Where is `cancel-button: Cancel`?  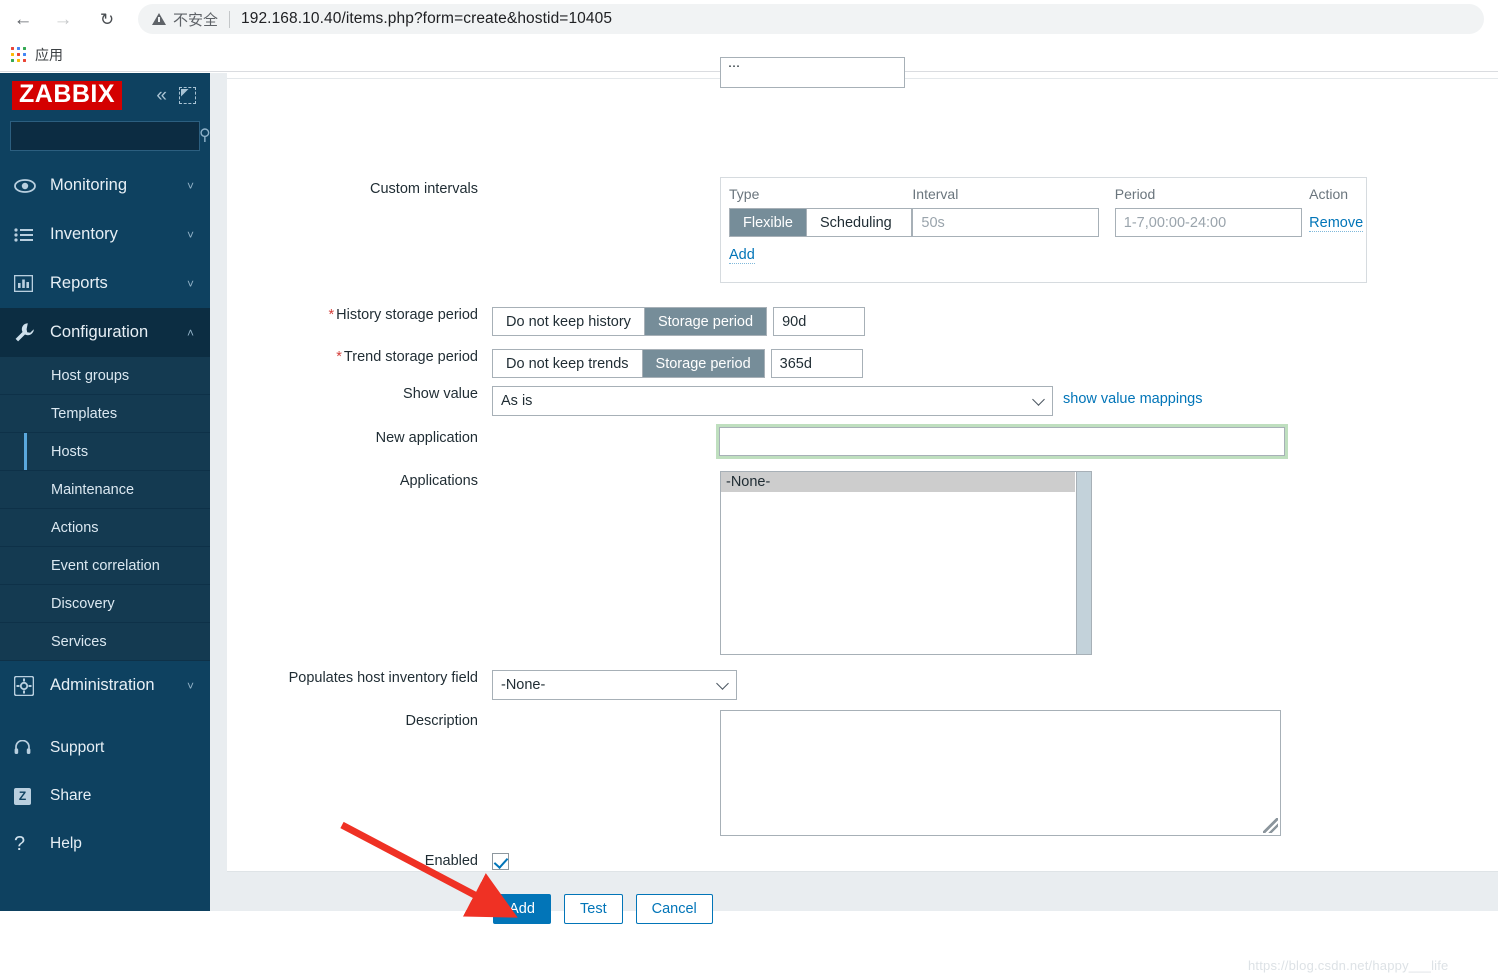
cancel-button: Cancel is located at coordinates (674, 909).